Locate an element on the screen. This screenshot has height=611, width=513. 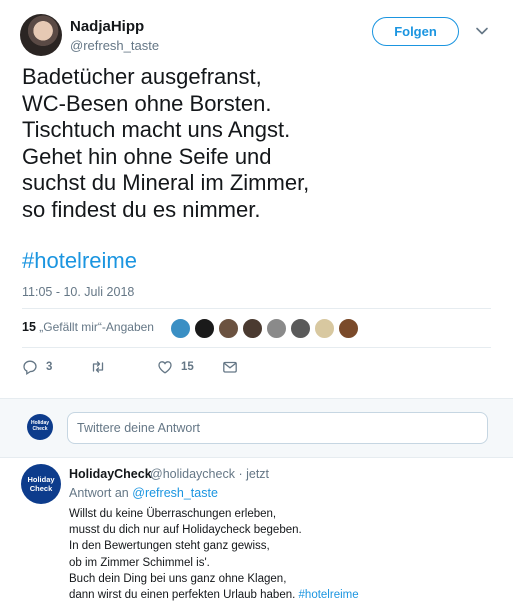
tweet-actions: 3 15 is located at coordinates (172, 368).